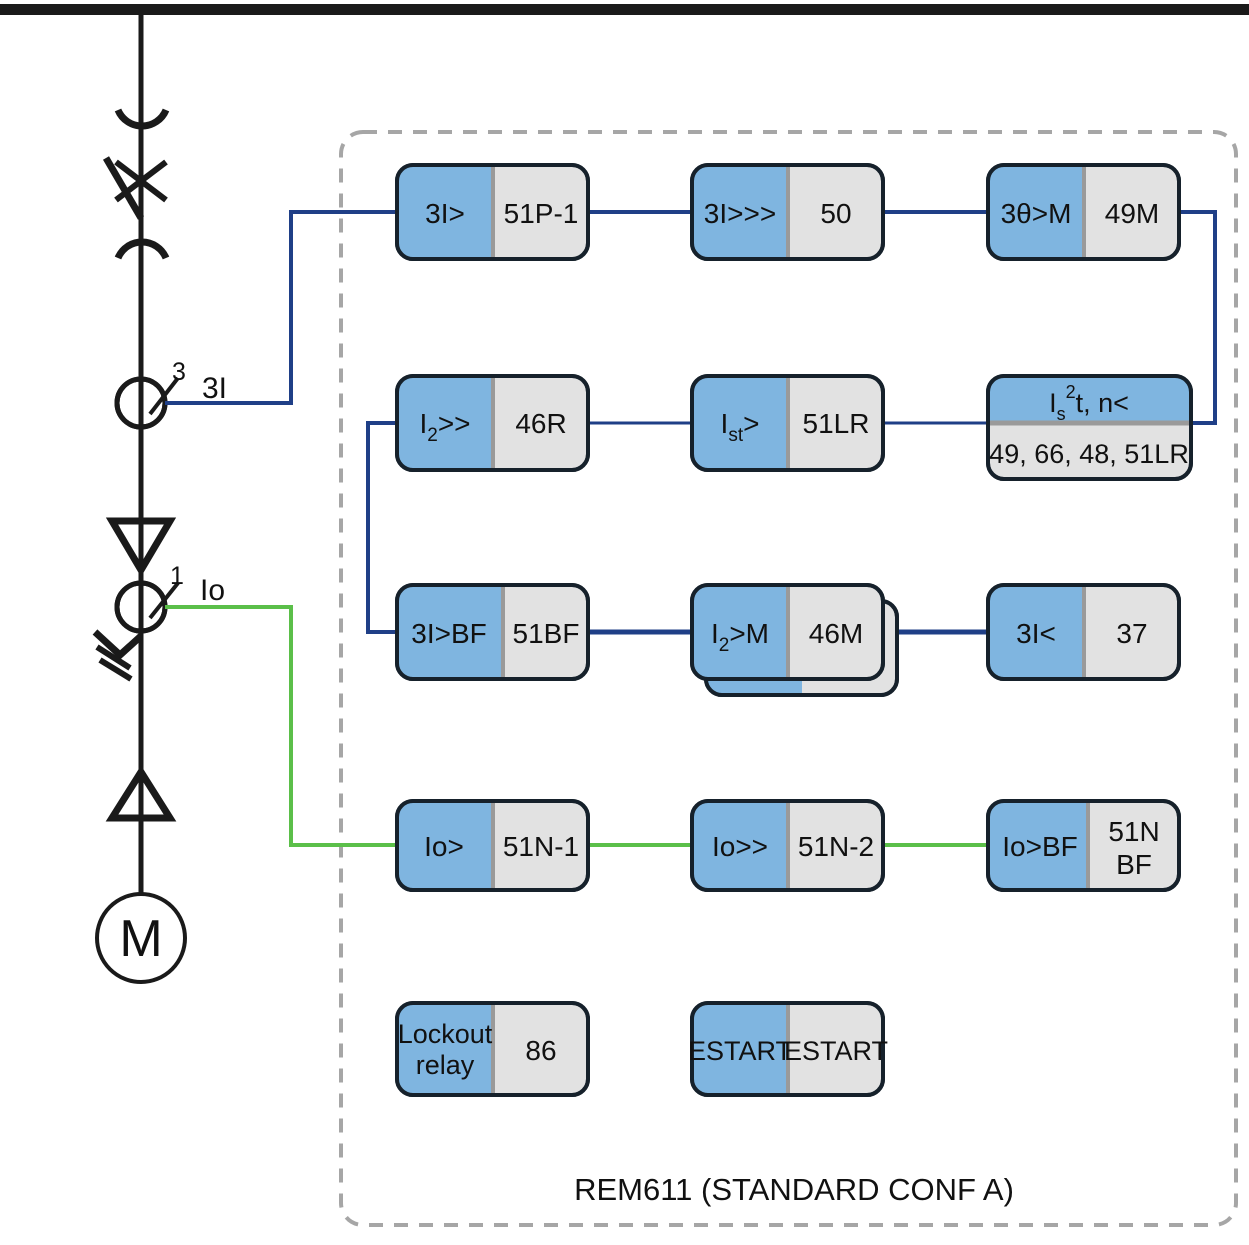  What do you see at coordinates (835, 213) in the screenshot?
I see `block-right-label: 50` at bounding box center [835, 213].